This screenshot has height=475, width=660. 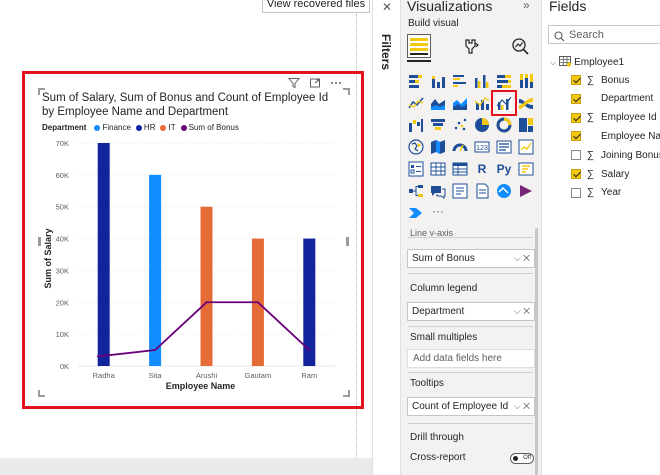 What do you see at coordinates (438, 103) in the screenshot?
I see `area-chart-icon` at bounding box center [438, 103].